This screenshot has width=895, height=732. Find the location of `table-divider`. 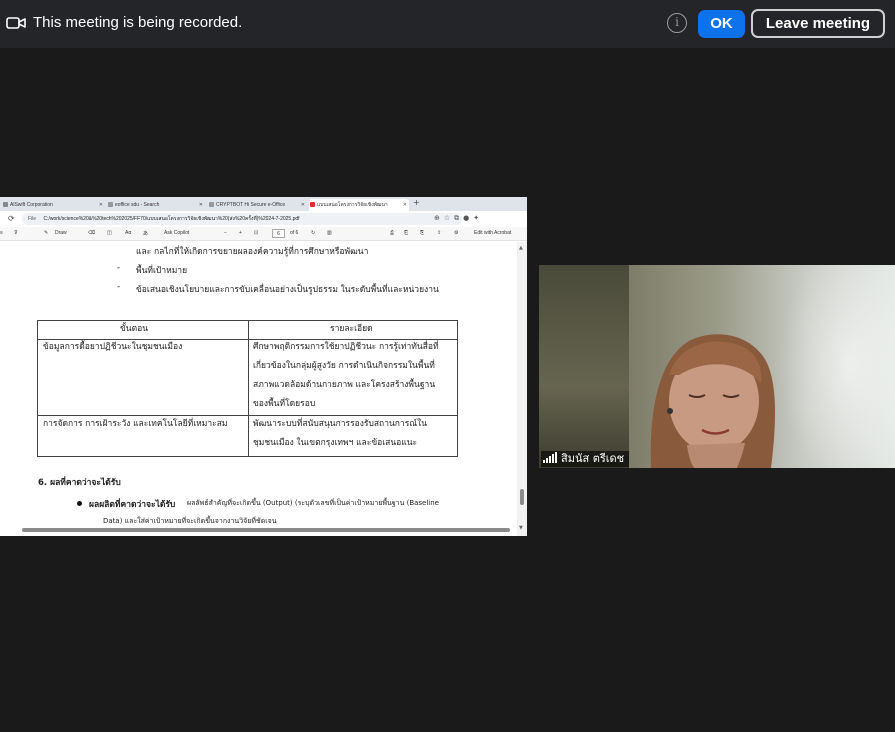

table-divider is located at coordinates (248, 388).